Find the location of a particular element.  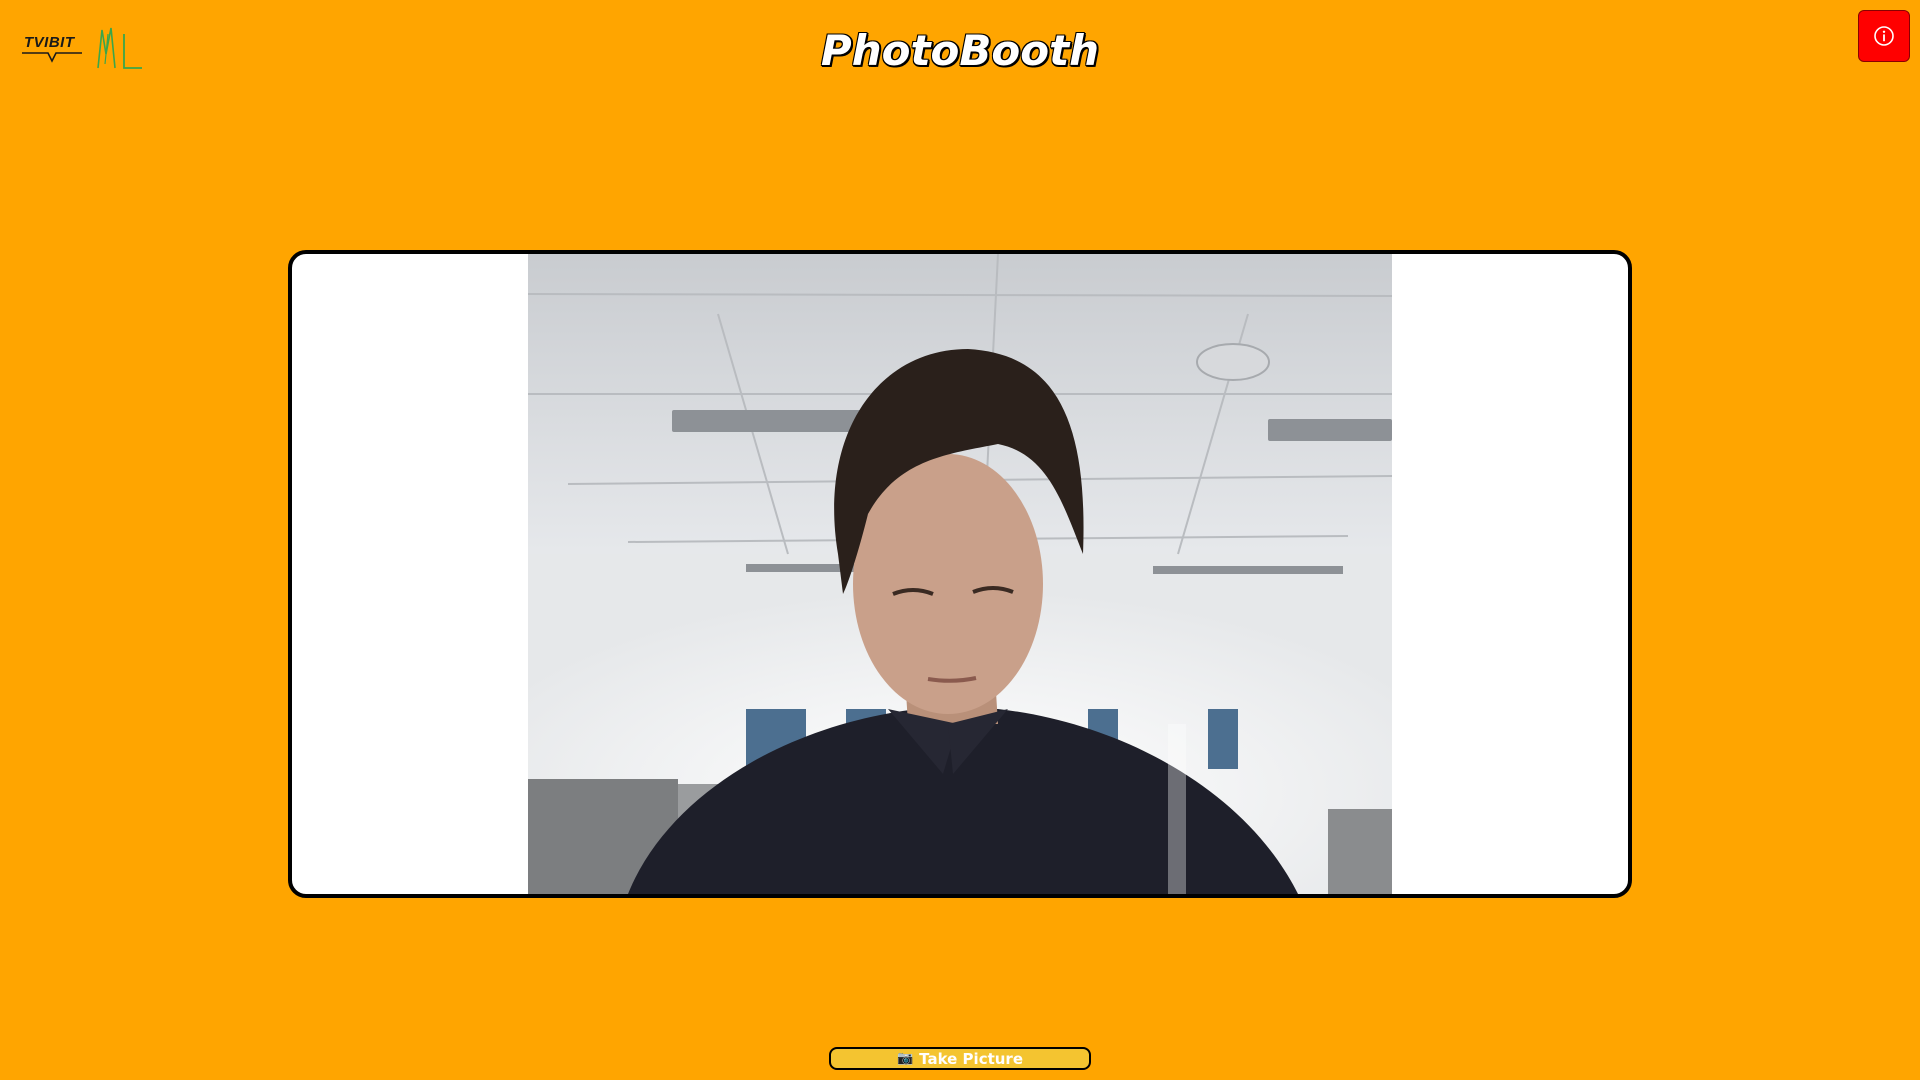

camera-icon: 📷 is located at coordinates (905, 1058).